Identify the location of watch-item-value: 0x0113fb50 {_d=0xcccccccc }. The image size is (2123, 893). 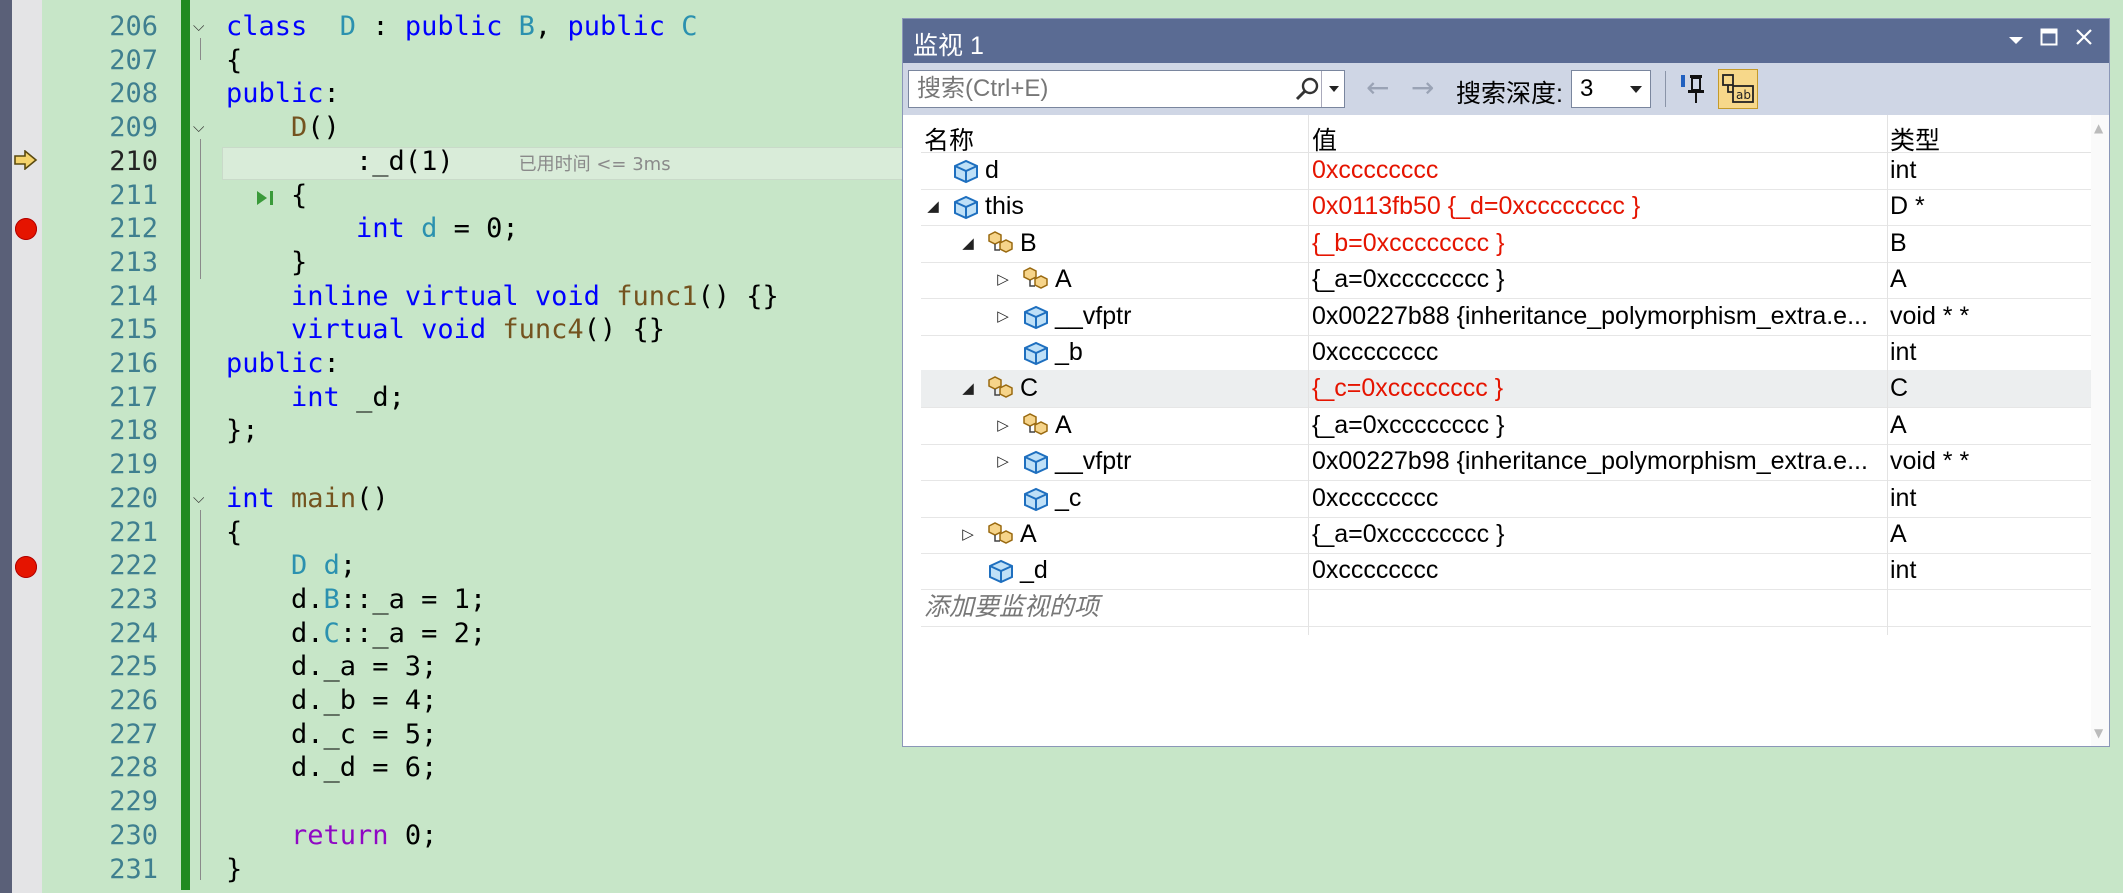
(1594, 206).